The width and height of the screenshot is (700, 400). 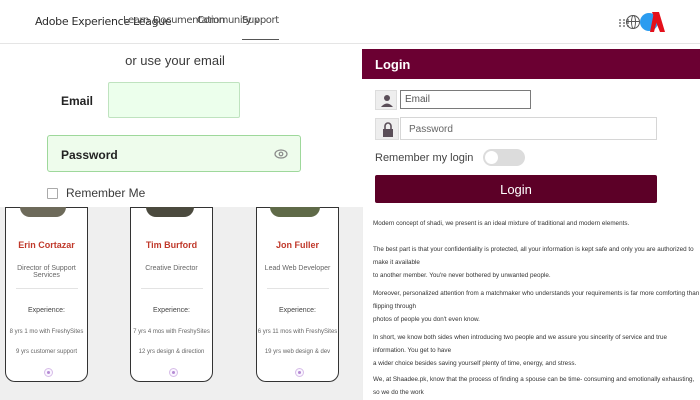 What do you see at coordinates (653, 22) in the screenshot?
I see `adobe-logo-icon` at bounding box center [653, 22].